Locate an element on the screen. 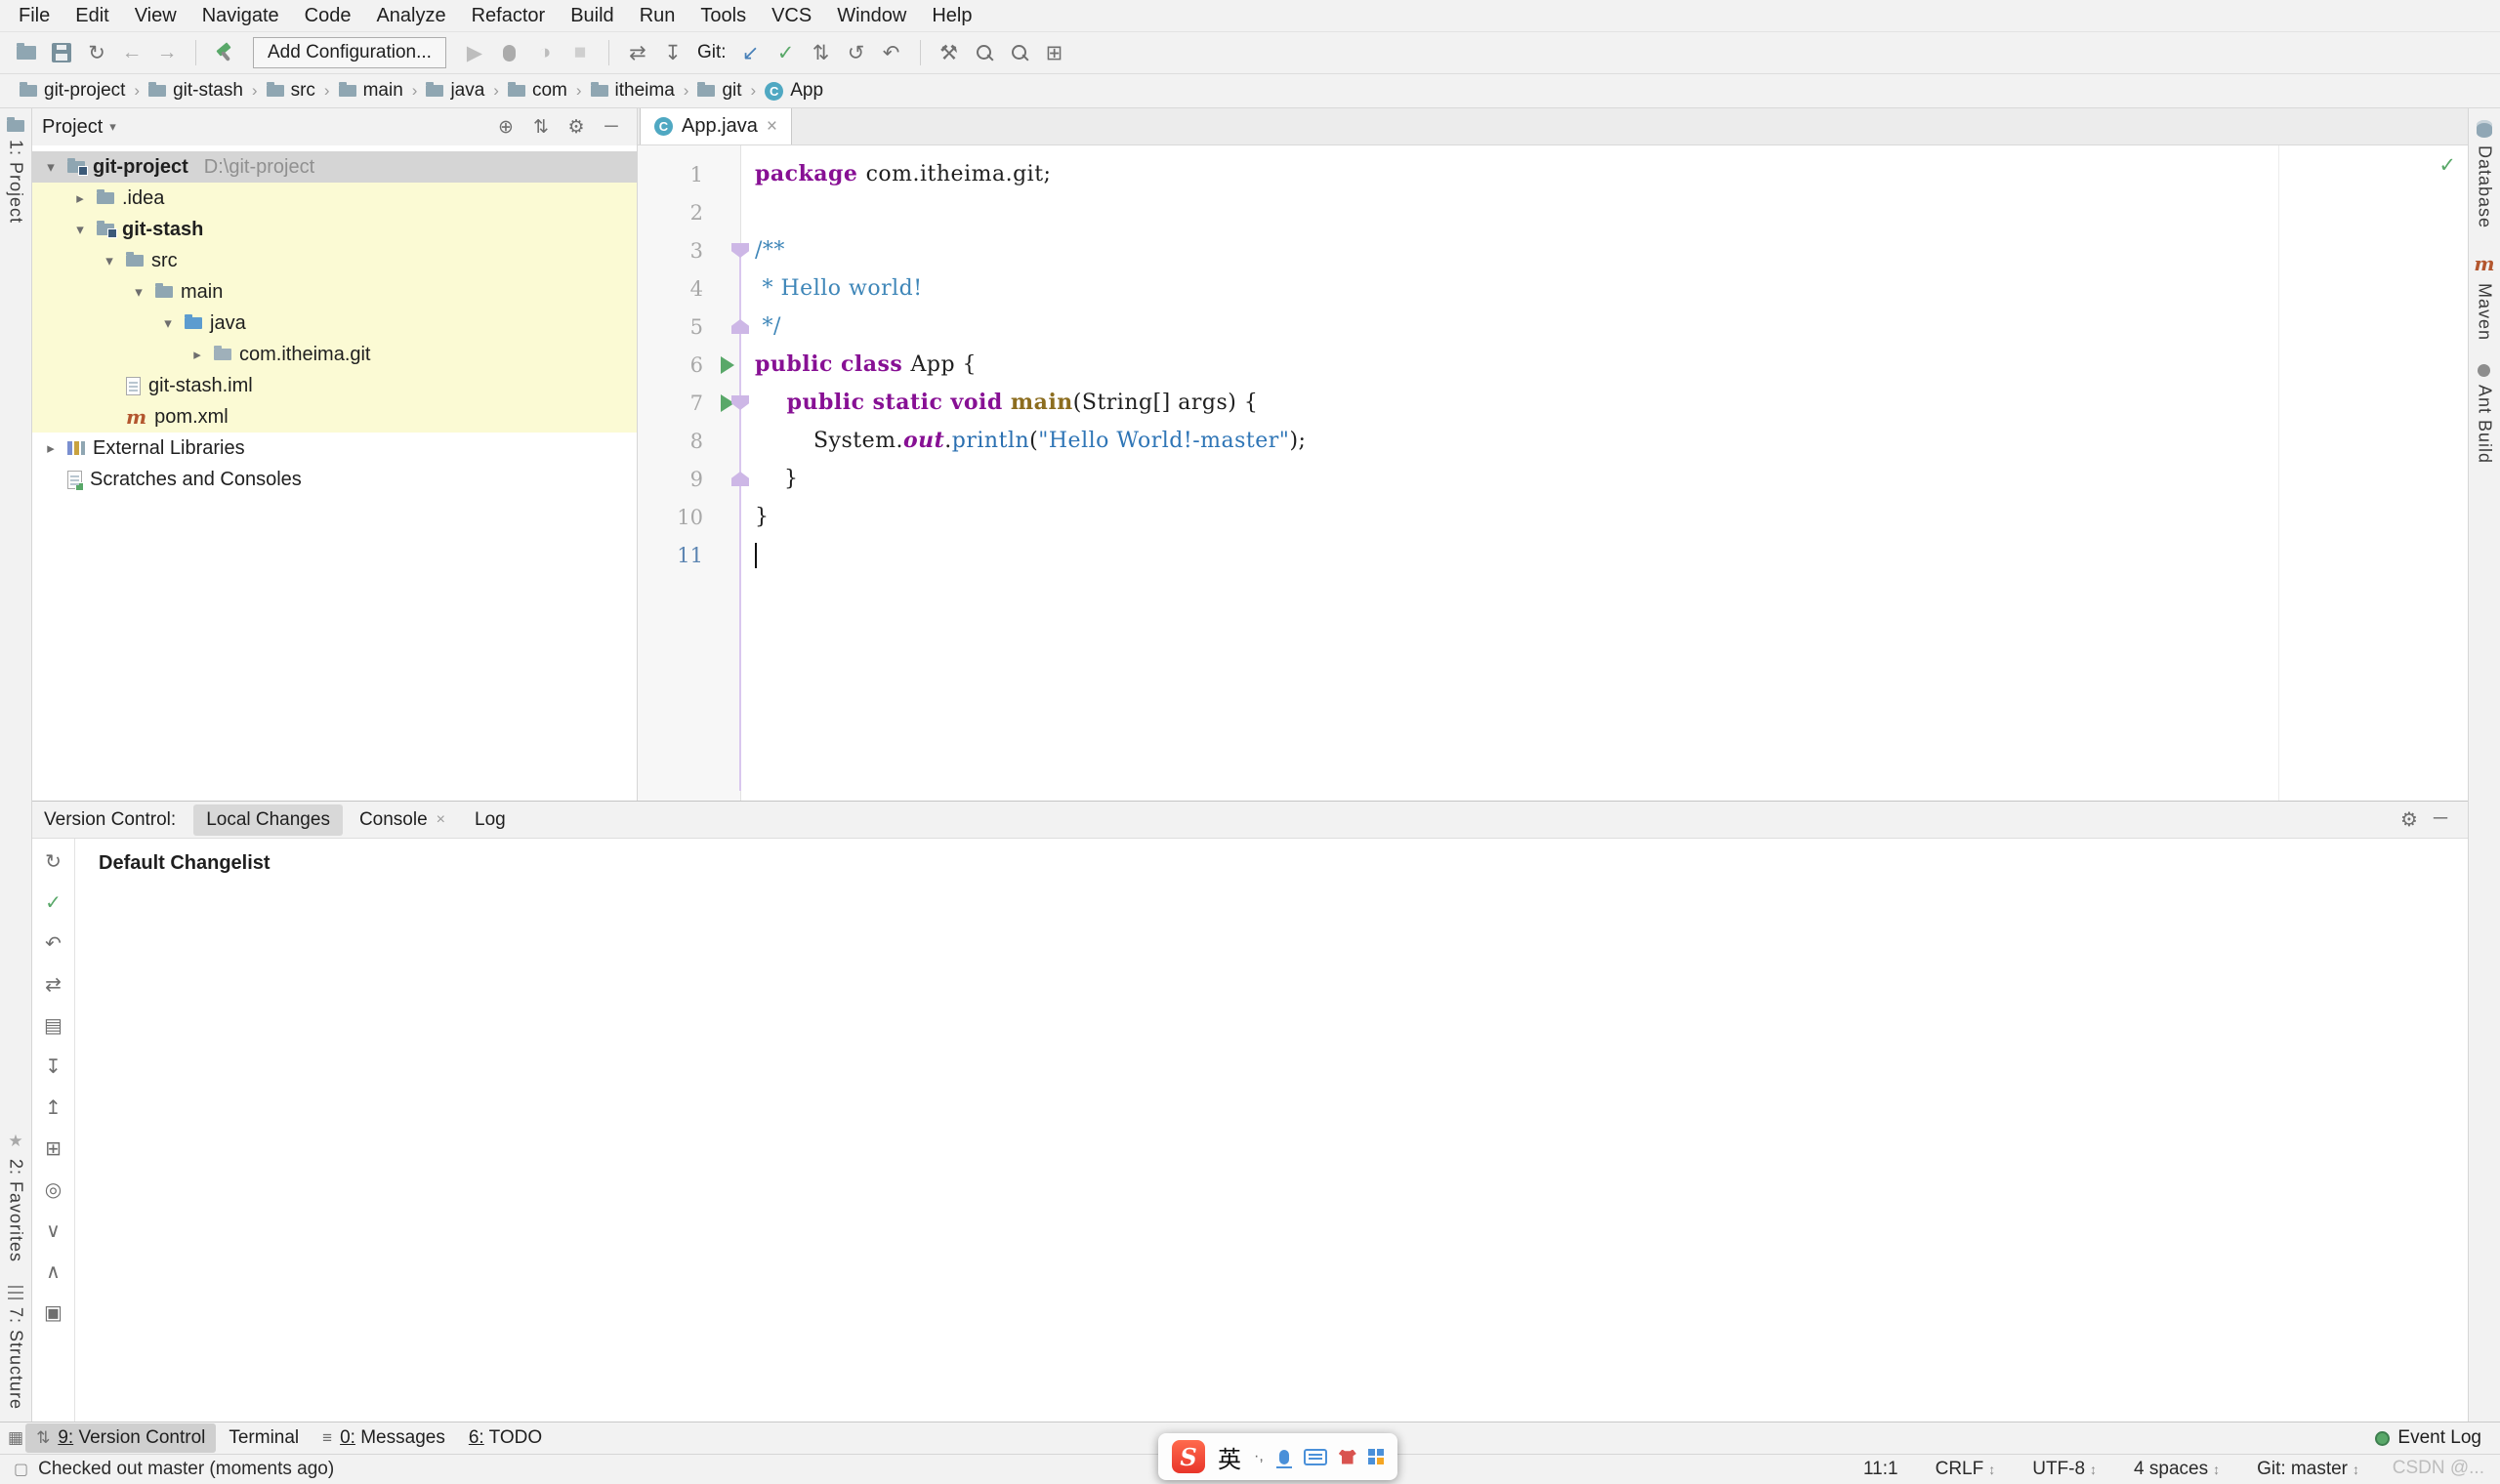 This screenshot has height=1484, width=2500. tree-item-main: ▾ main is located at coordinates (334, 292).